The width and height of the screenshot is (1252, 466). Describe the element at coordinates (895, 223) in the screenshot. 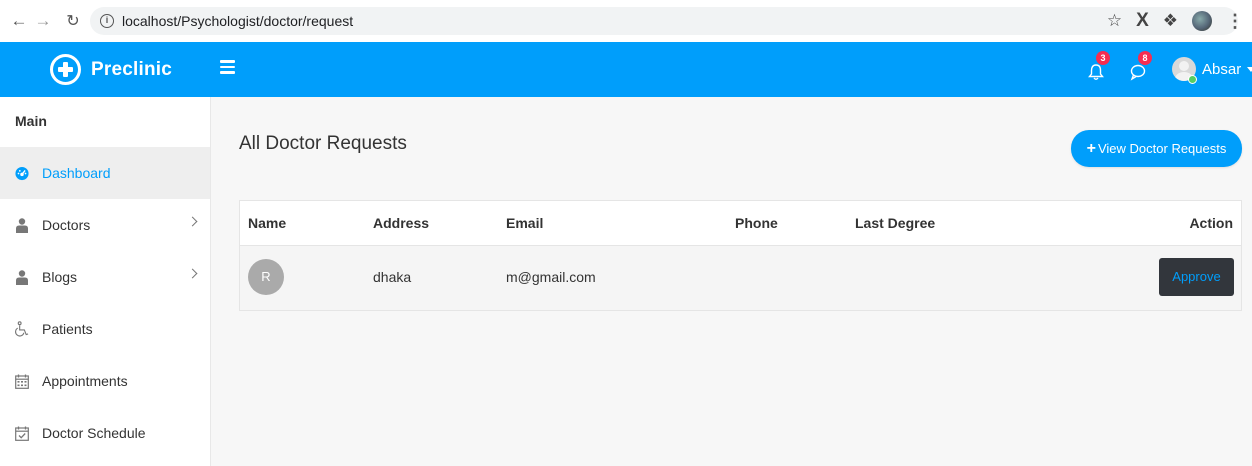

I see `column-header-last-degree: Last Degree` at that location.